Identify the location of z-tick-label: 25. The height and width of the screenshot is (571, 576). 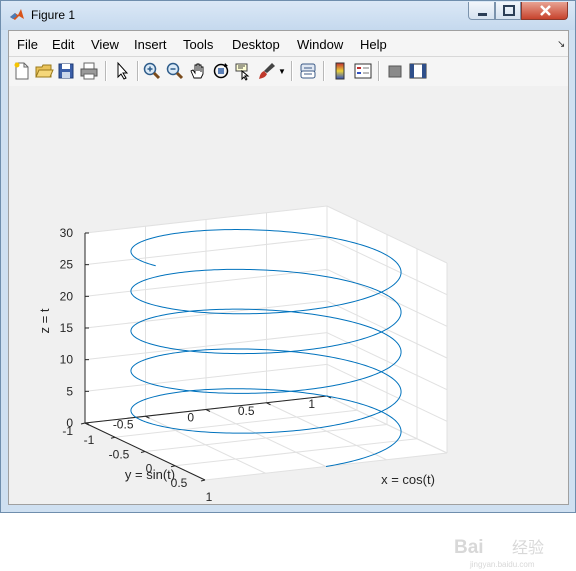
(67, 265).